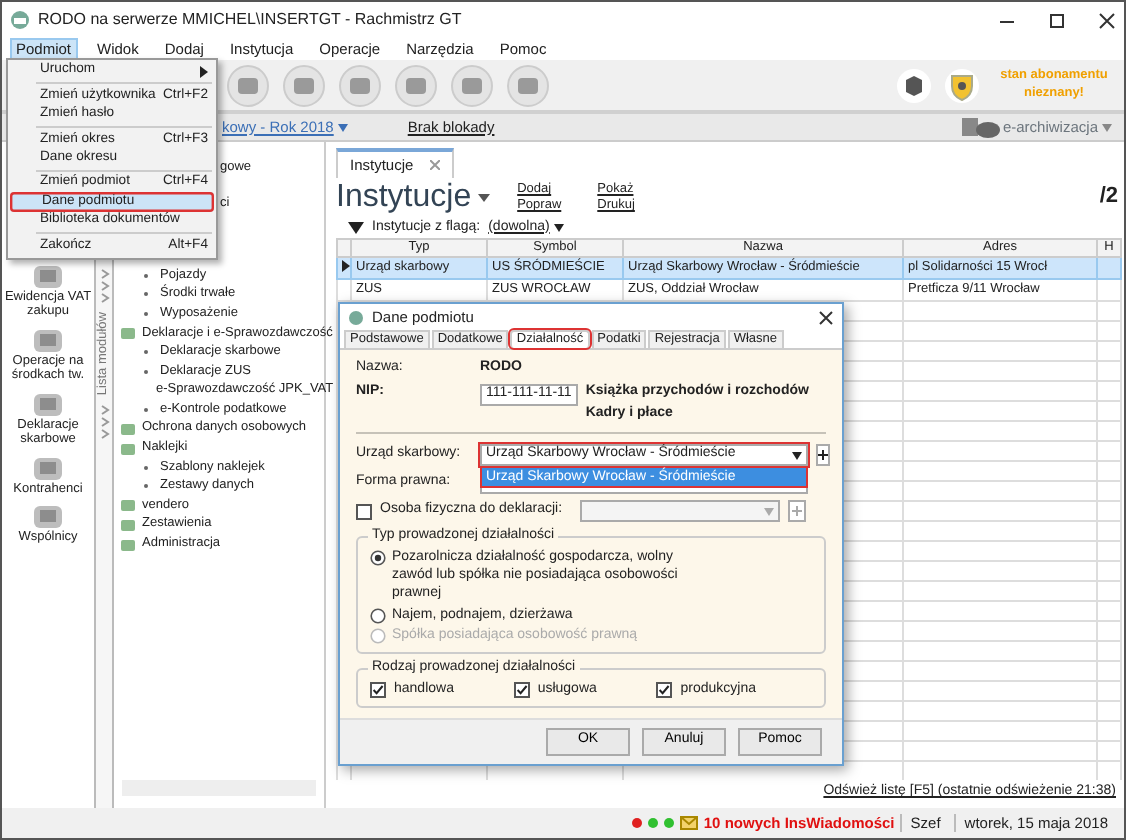  I want to click on page-count: /2, so click(1109, 198).